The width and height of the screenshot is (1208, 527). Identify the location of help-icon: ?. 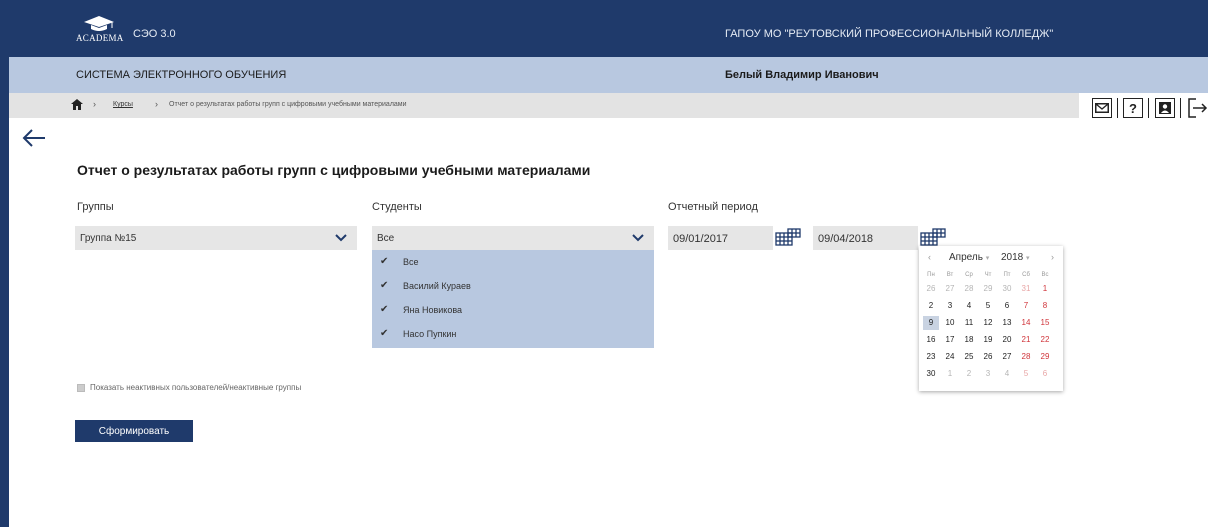
(1133, 108).